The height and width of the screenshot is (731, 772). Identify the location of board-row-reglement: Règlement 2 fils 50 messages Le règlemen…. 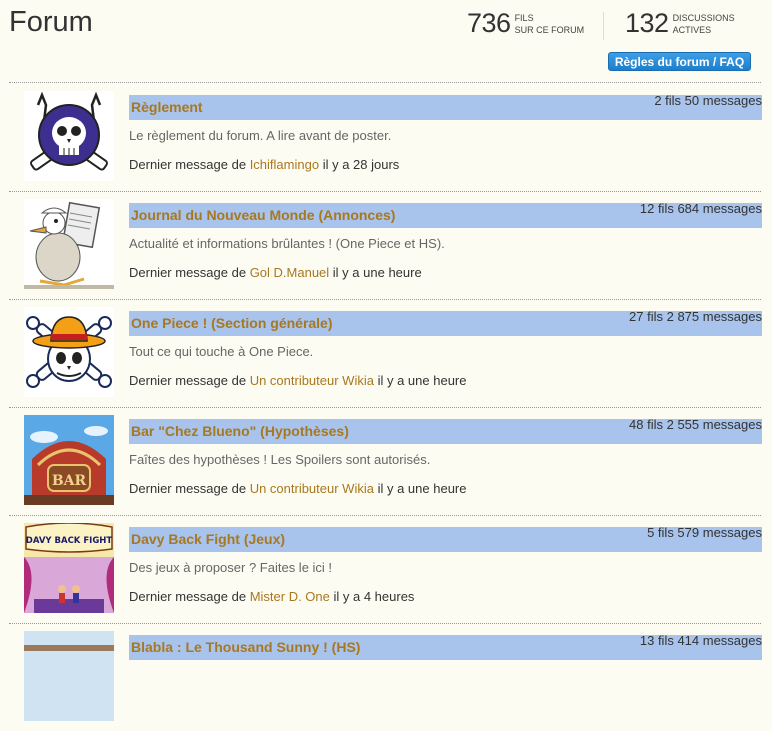
(385, 137).